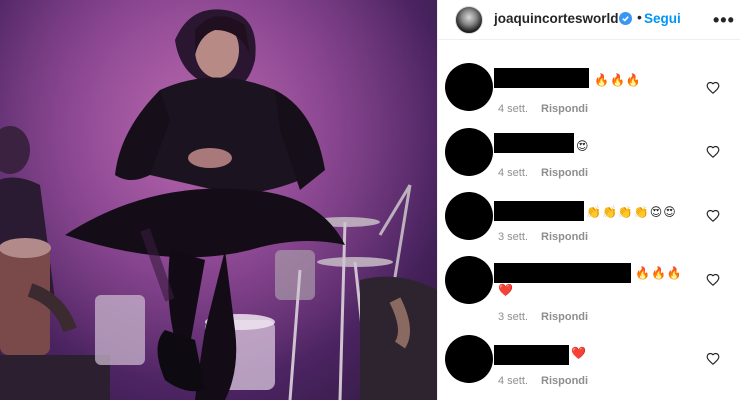 This screenshot has width=740, height=400. Describe the element at coordinates (579, 353) in the screenshot. I see `comment-emojis: ❤️` at that location.